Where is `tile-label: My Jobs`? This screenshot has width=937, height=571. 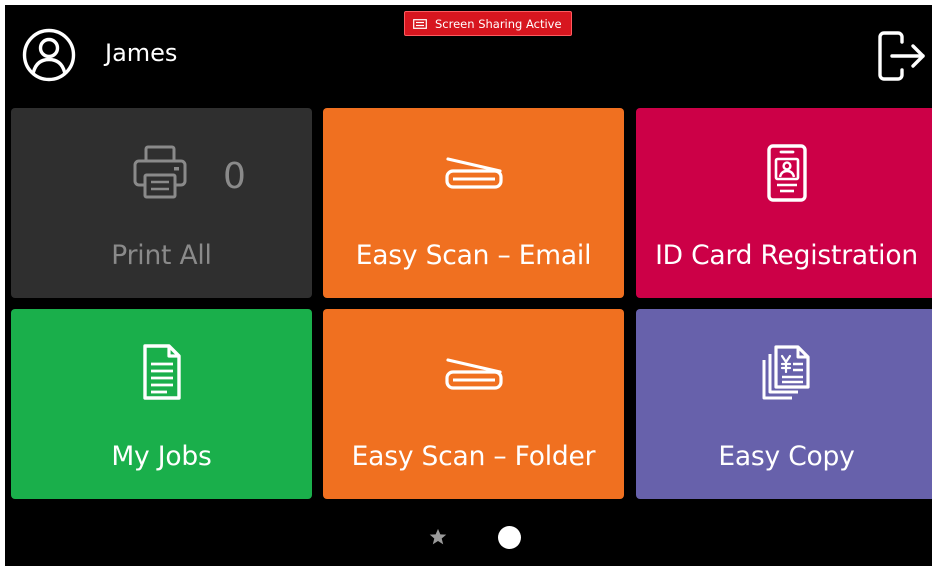 tile-label: My Jobs is located at coordinates (161, 456).